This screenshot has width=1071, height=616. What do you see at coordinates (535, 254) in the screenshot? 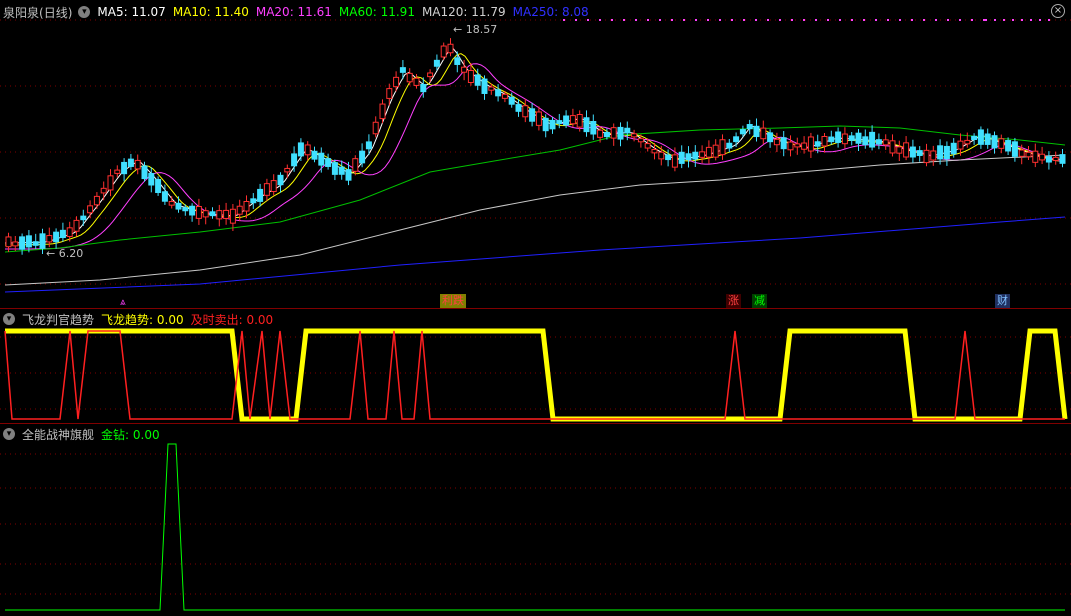
I see `ma250-line` at bounding box center [535, 254].